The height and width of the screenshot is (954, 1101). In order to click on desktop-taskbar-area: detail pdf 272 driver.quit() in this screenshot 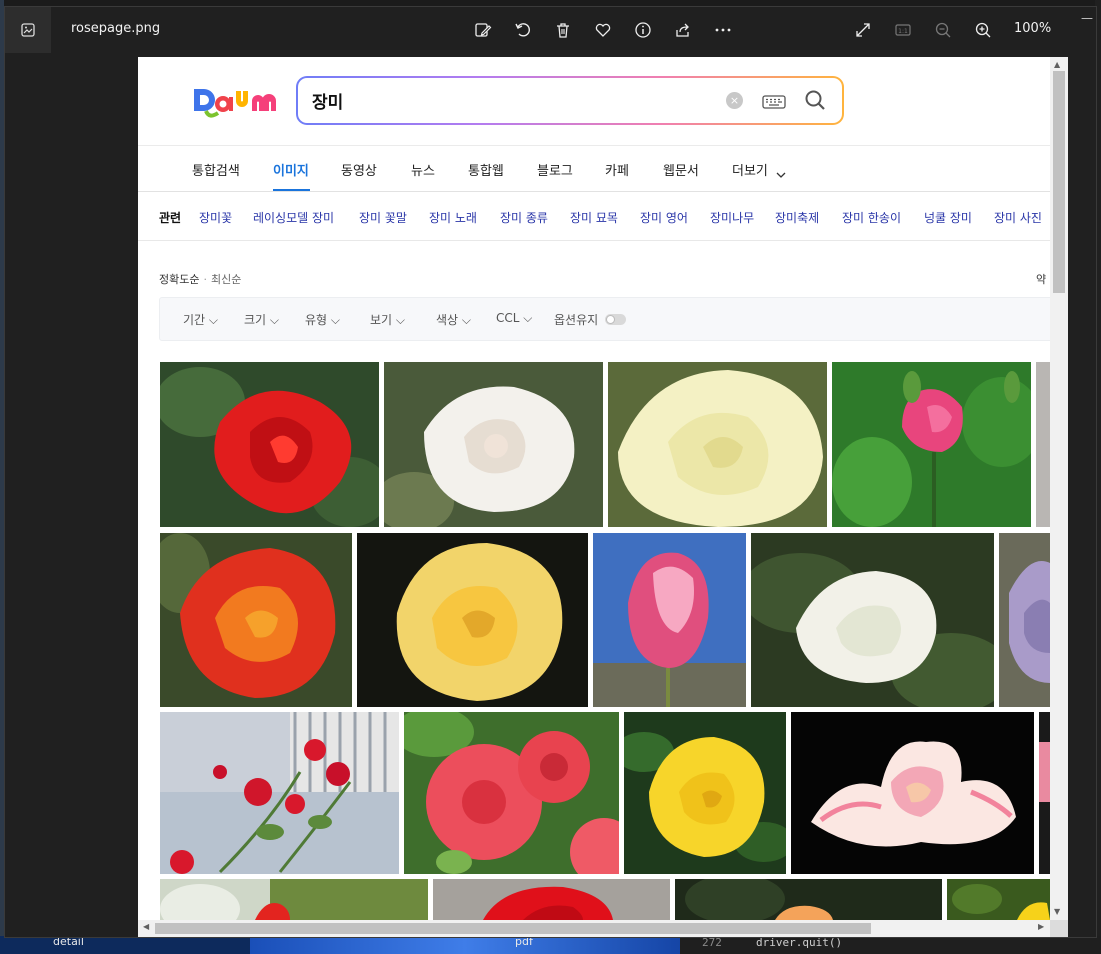, I will do `click(550, 944)`.